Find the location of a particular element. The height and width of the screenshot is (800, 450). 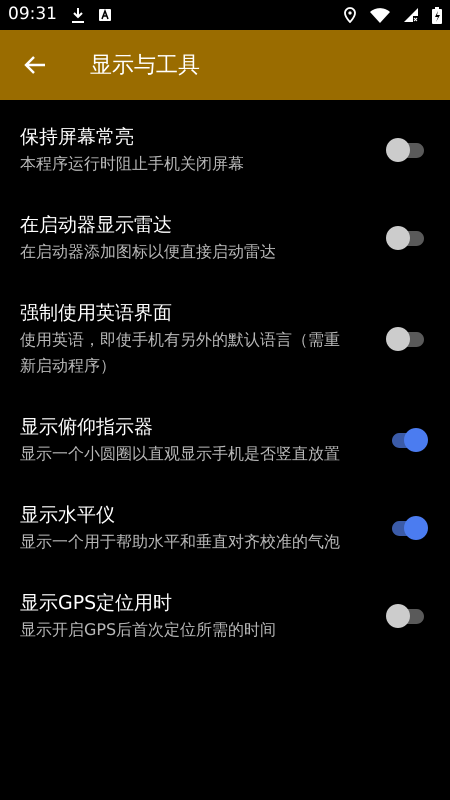

setting-title: 显示水平仪 is located at coordinates (68, 515).